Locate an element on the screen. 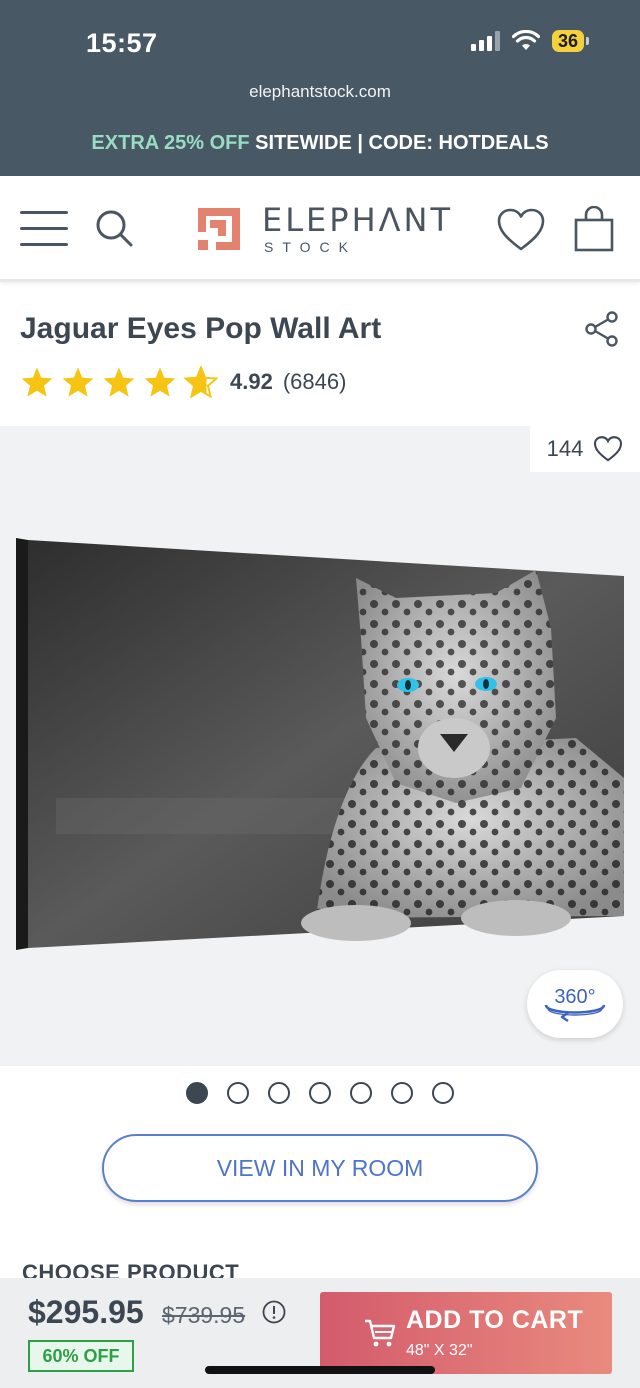 This screenshot has width=640, height=1388. star-half-icon is located at coordinates (201, 382).